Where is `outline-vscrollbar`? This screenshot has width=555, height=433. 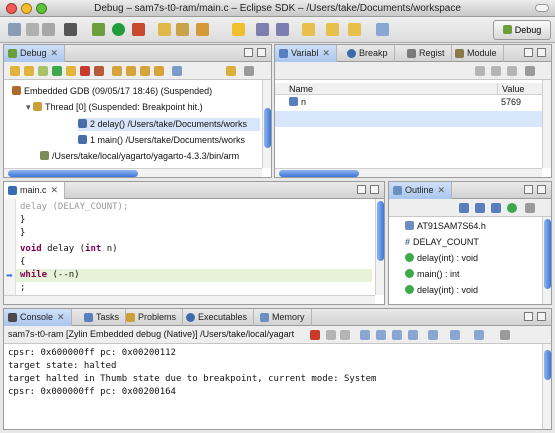 outline-vscrollbar is located at coordinates (546, 260).